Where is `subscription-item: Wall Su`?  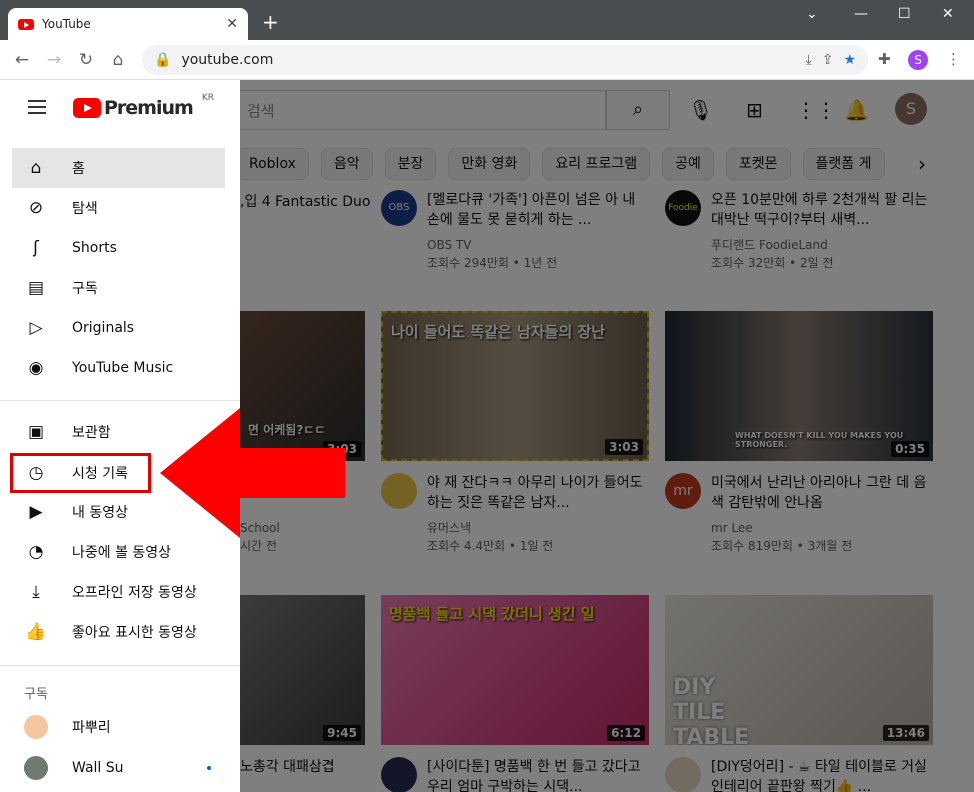
subscription-item: Wall Su is located at coordinates (118, 768).